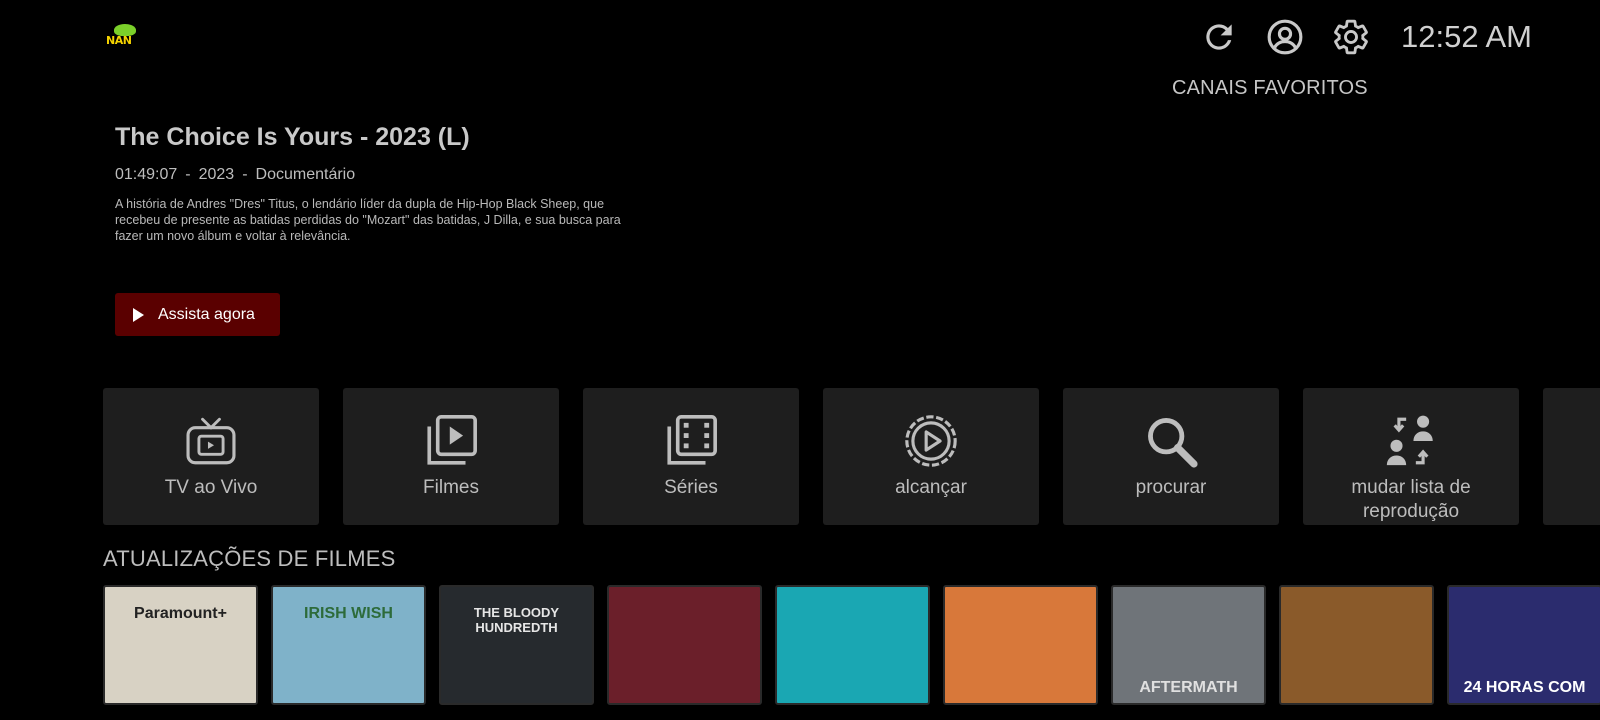  What do you see at coordinates (516, 645) in the screenshot?
I see `movie-poster: THE BLOODY HUNDREDTH` at bounding box center [516, 645].